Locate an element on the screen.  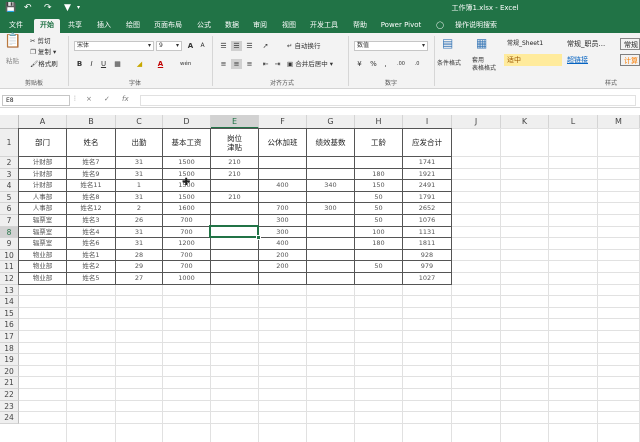
column-header-d: D is located at coordinates (187, 122).